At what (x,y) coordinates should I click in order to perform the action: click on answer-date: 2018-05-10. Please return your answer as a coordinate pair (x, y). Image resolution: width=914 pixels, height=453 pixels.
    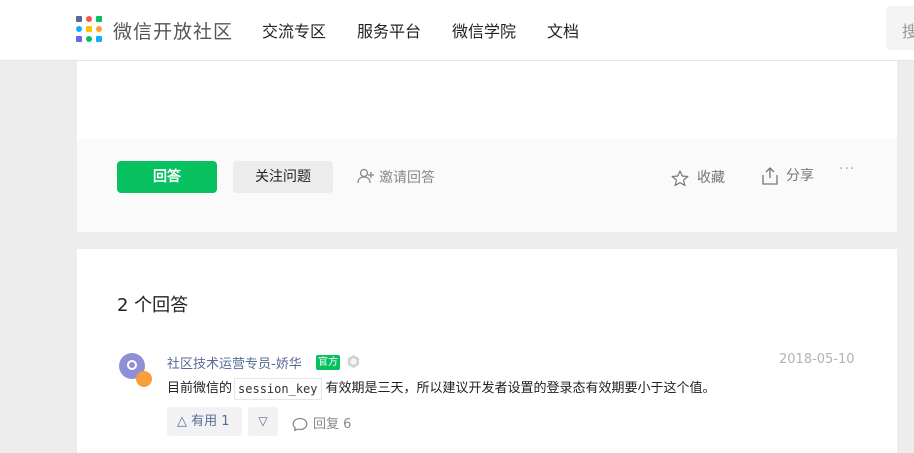
    Looking at the image, I should click on (817, 359).